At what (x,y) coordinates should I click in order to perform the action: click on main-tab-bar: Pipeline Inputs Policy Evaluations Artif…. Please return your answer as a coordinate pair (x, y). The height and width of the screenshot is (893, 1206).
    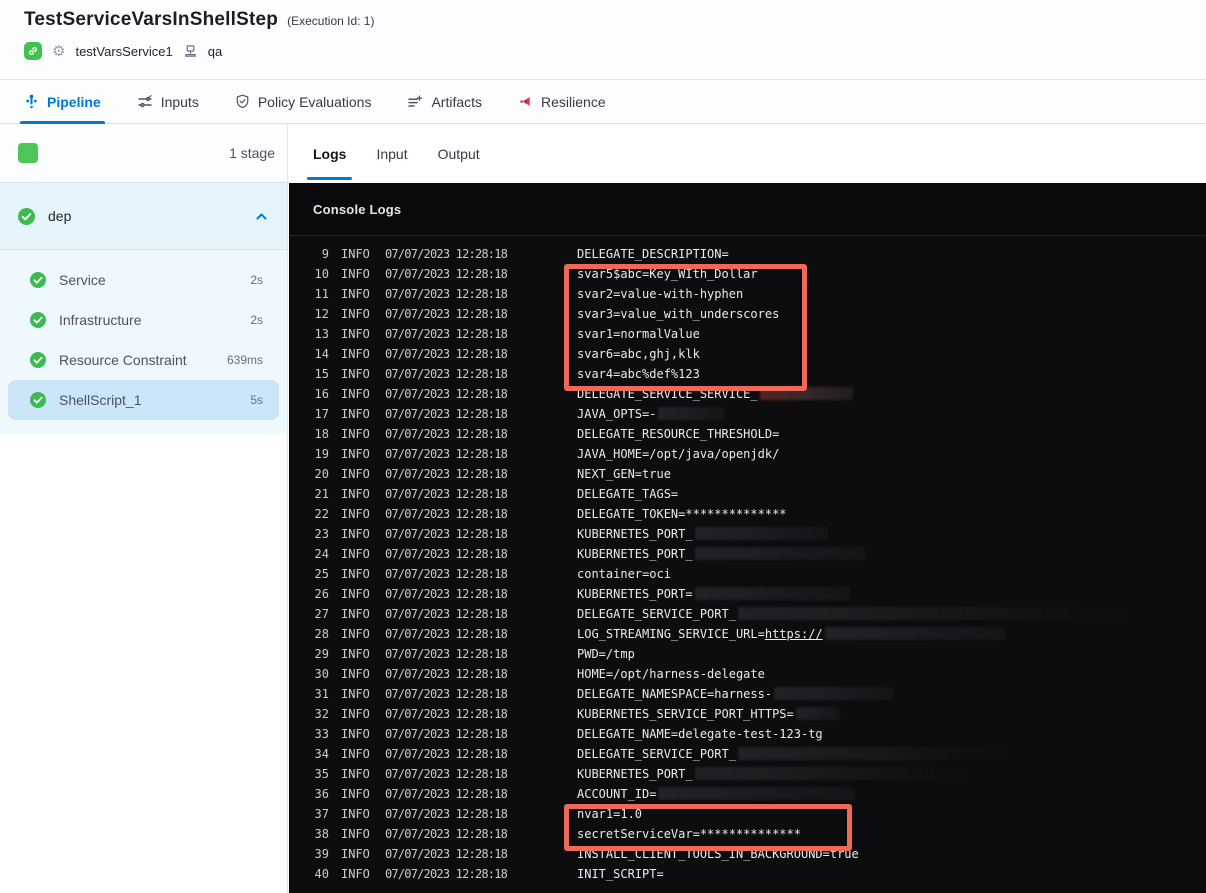
    Looking at the image, I should click on (603, 102).